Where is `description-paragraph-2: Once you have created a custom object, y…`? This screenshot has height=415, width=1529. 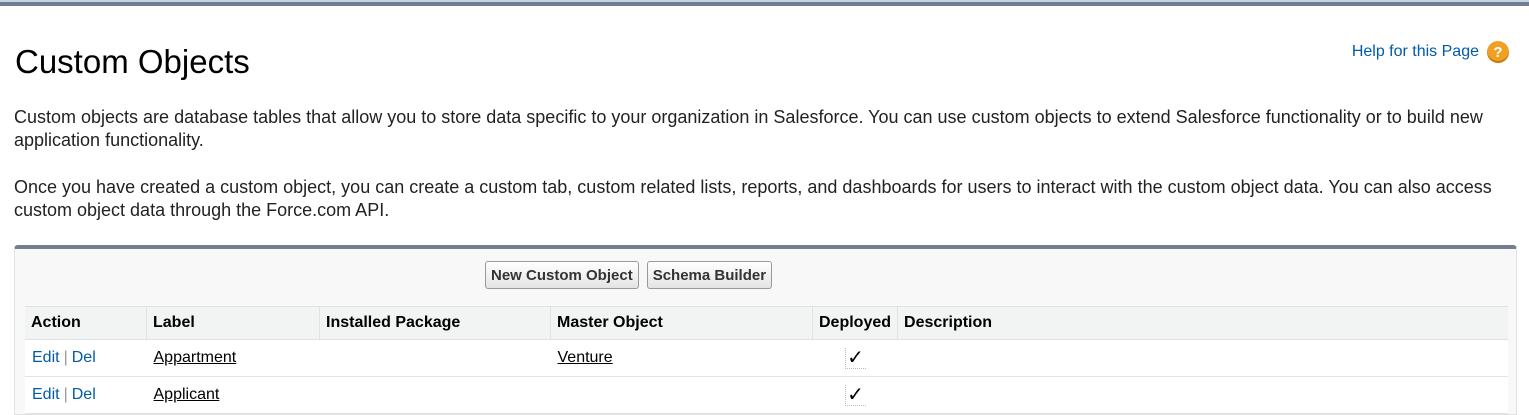 description-paragraph-2: Once you have created a custom object, y… is located at coordinates (753, 198).